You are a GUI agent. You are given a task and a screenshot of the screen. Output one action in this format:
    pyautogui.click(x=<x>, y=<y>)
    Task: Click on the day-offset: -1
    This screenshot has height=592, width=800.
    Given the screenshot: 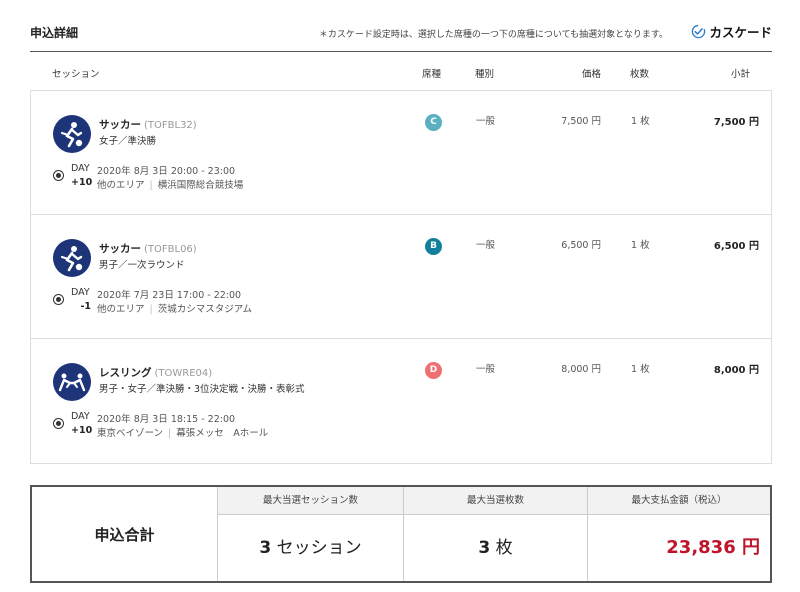 What is the action you would take?
    pyautogui.click(x=85, y=306)
    